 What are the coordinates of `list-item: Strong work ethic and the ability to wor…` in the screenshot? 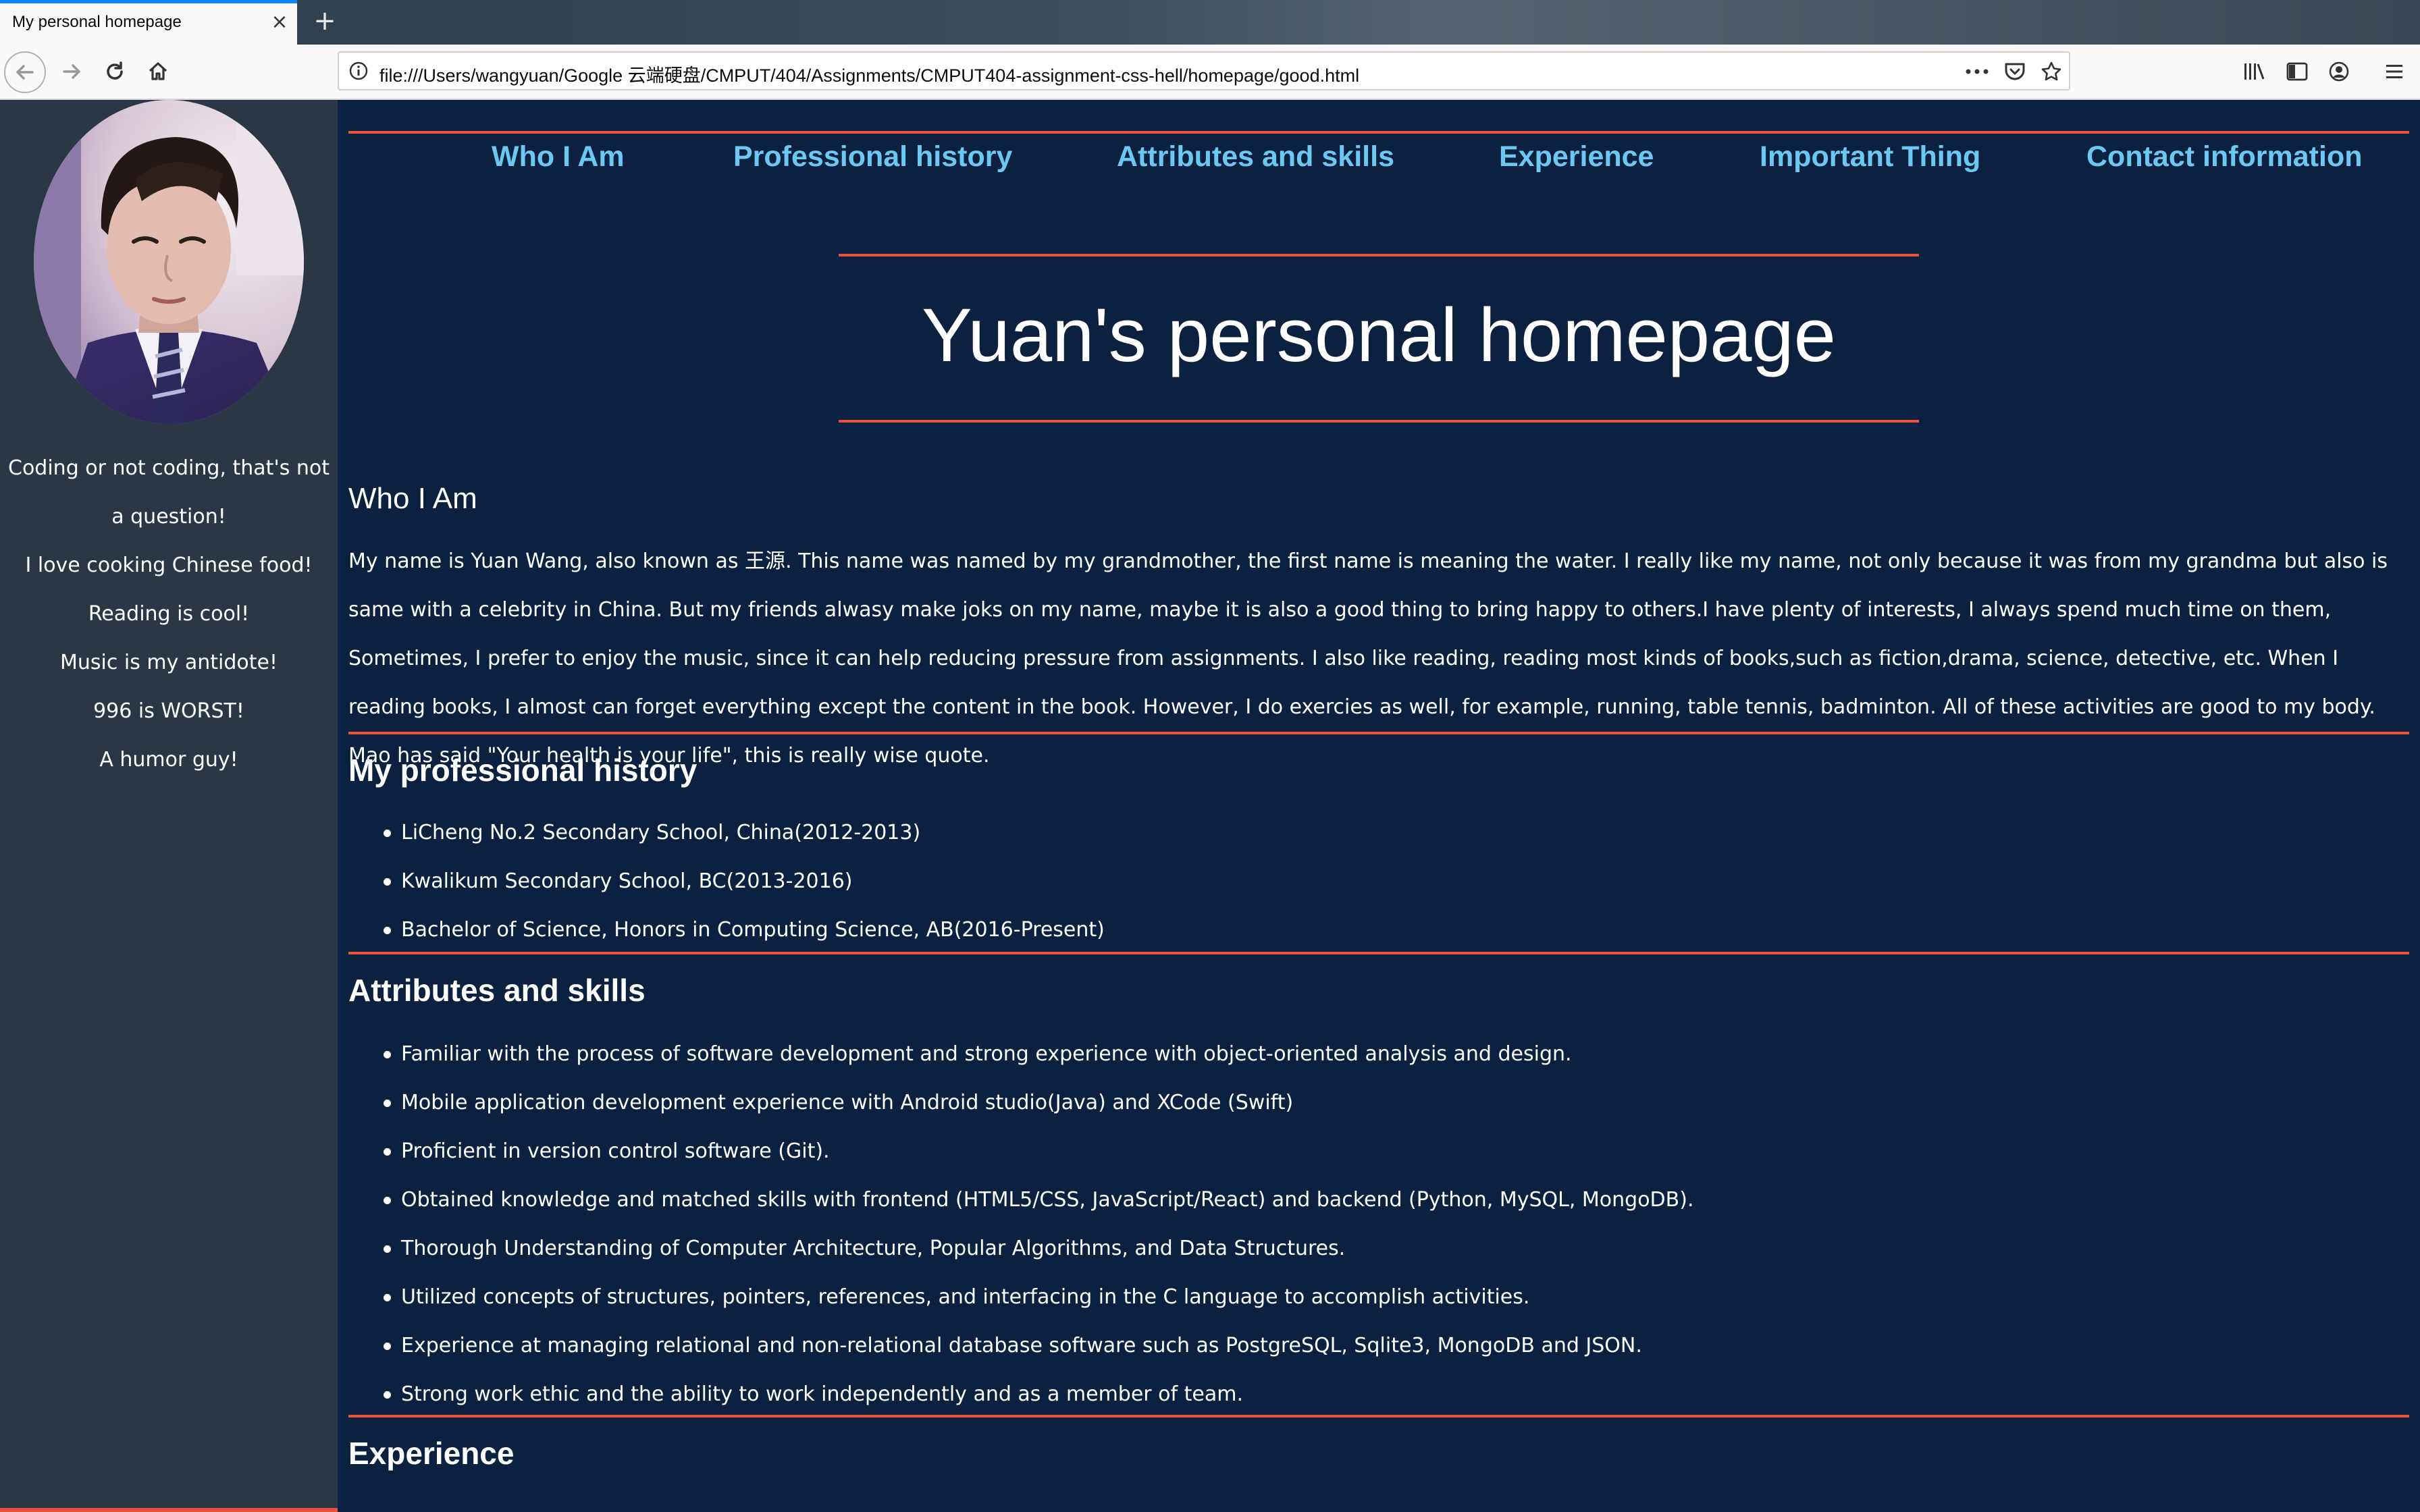 It's located at (1020, 1394).